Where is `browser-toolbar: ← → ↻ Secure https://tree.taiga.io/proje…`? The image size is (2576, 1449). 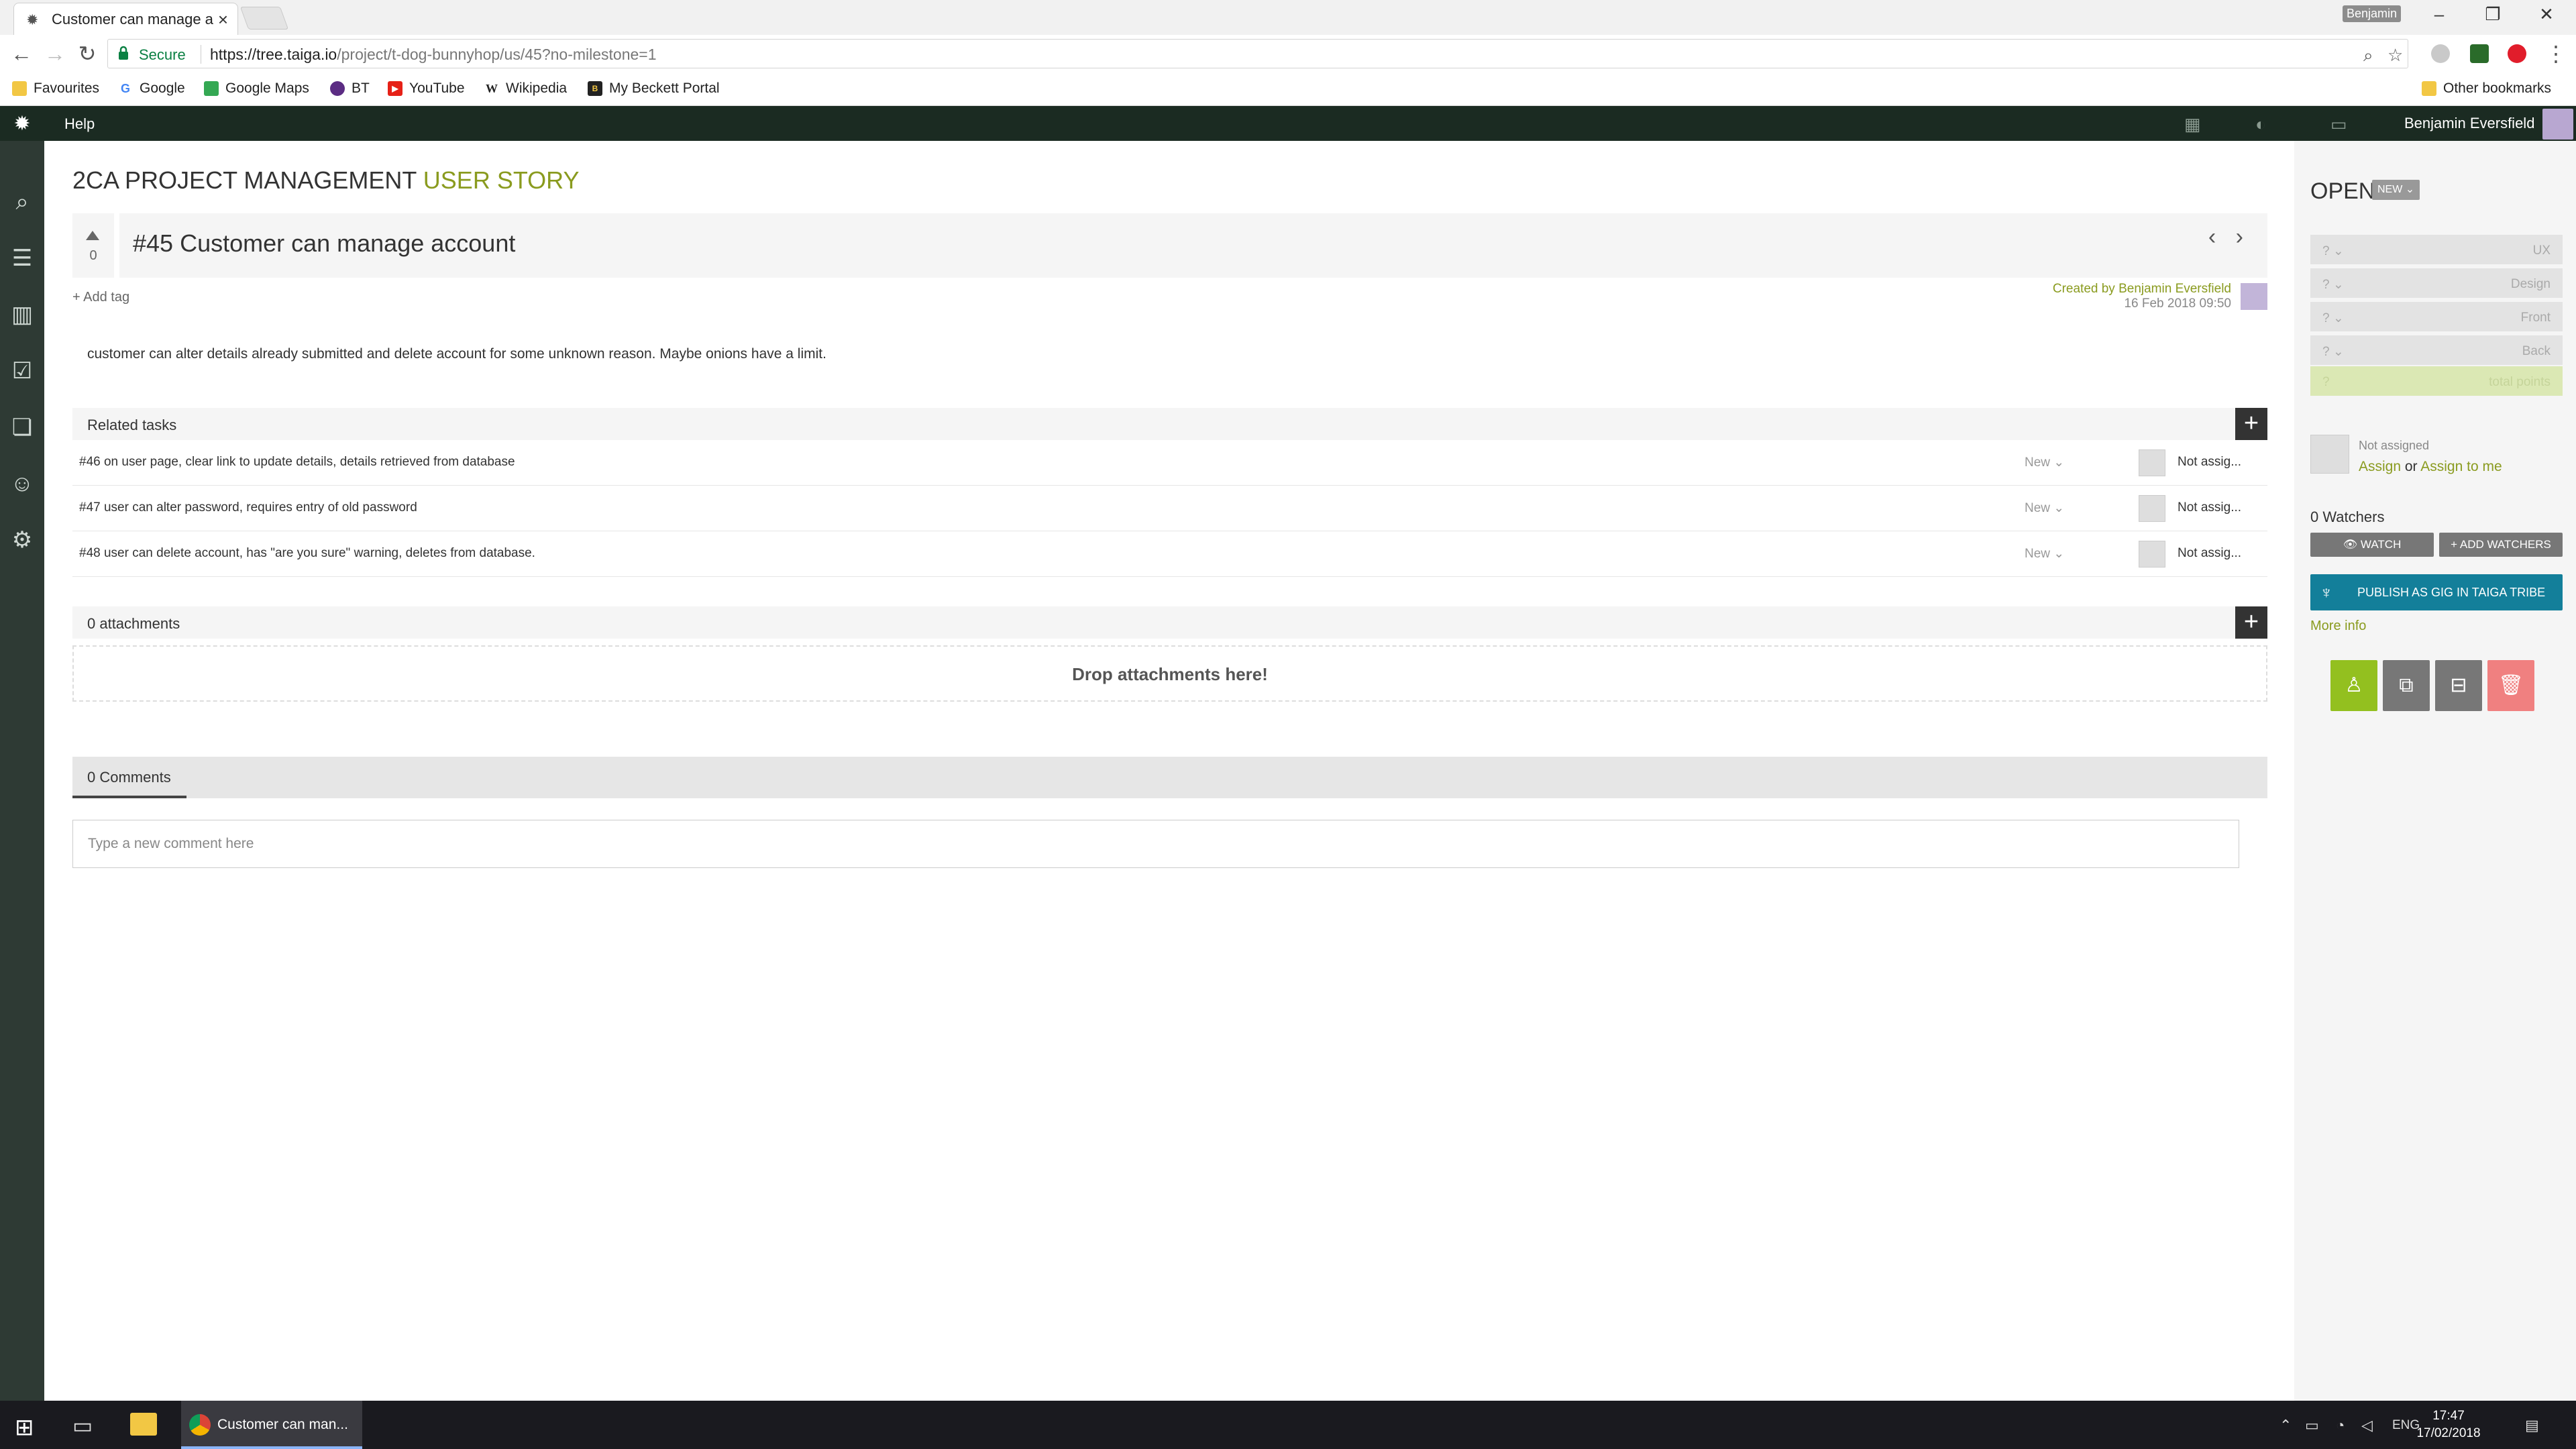
browser-toolbar: ← → ↻ Secure https://tree.taiga.io/proje… is located at coordinates (1288, 53).